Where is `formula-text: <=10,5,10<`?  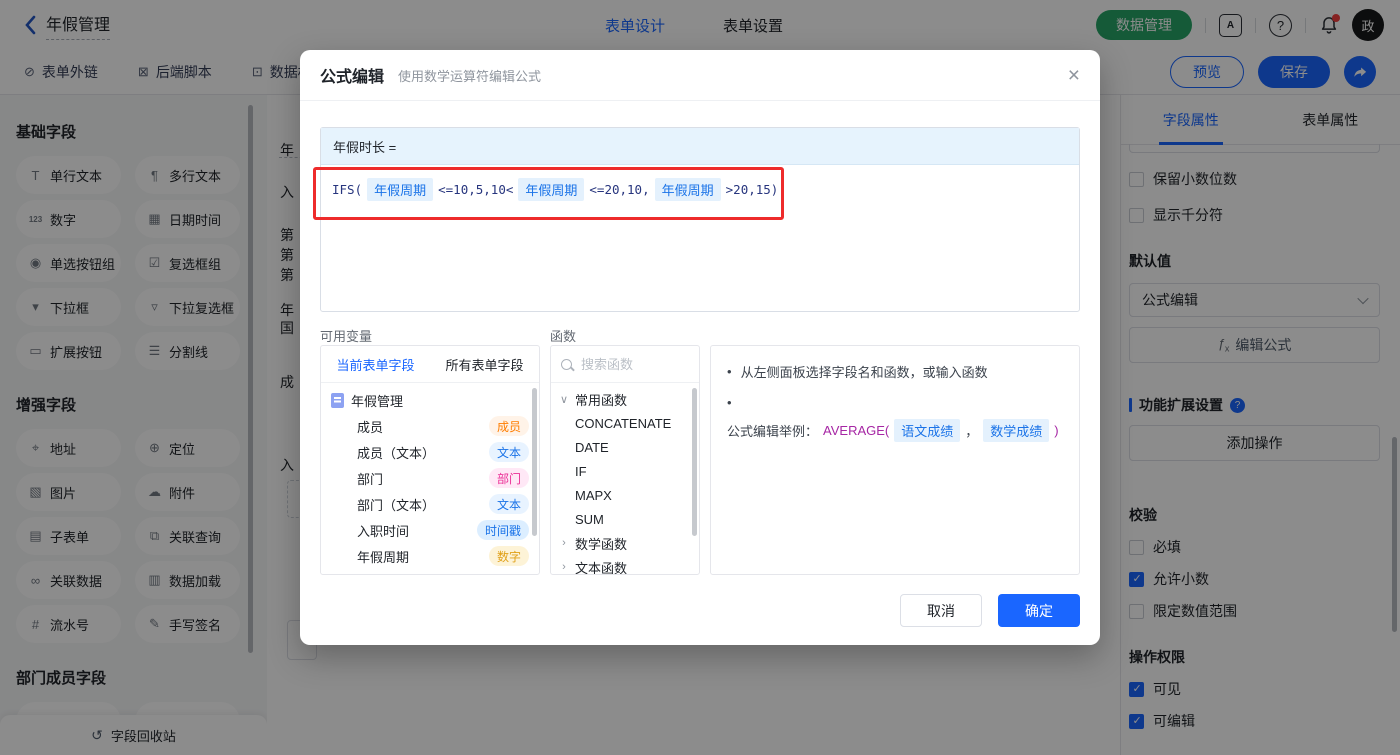 formula-text: <=10,5,10< is located at coordinates (476, 189).